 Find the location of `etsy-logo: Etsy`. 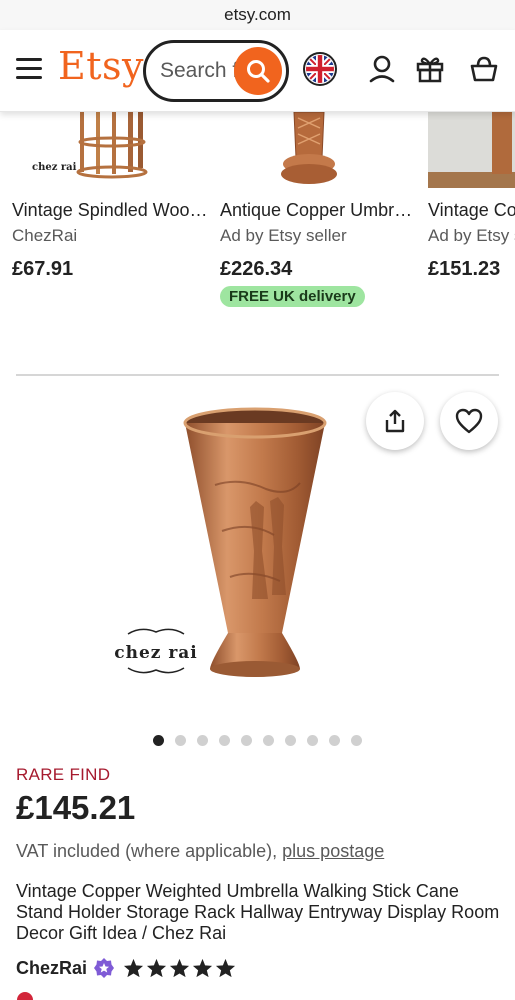

etsy-logo: Etsy is located at coordinates (101, 66).